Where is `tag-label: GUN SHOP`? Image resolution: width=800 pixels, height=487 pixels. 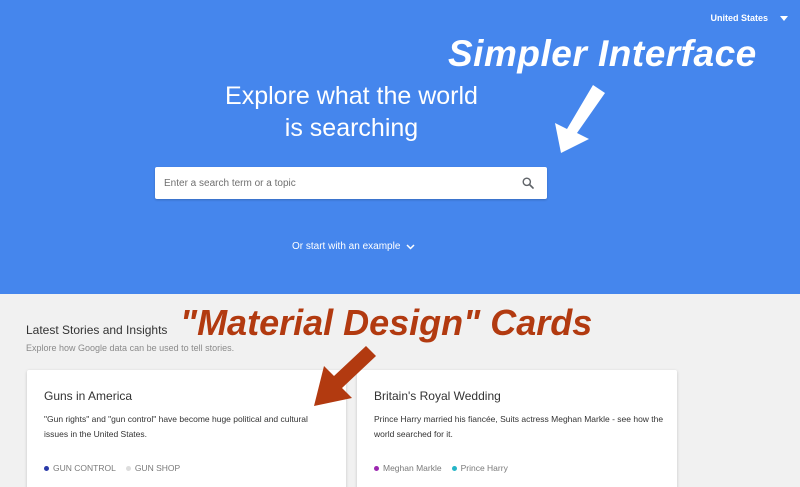 tag-label: GUN SHOP is located at coordinates (157, 468).